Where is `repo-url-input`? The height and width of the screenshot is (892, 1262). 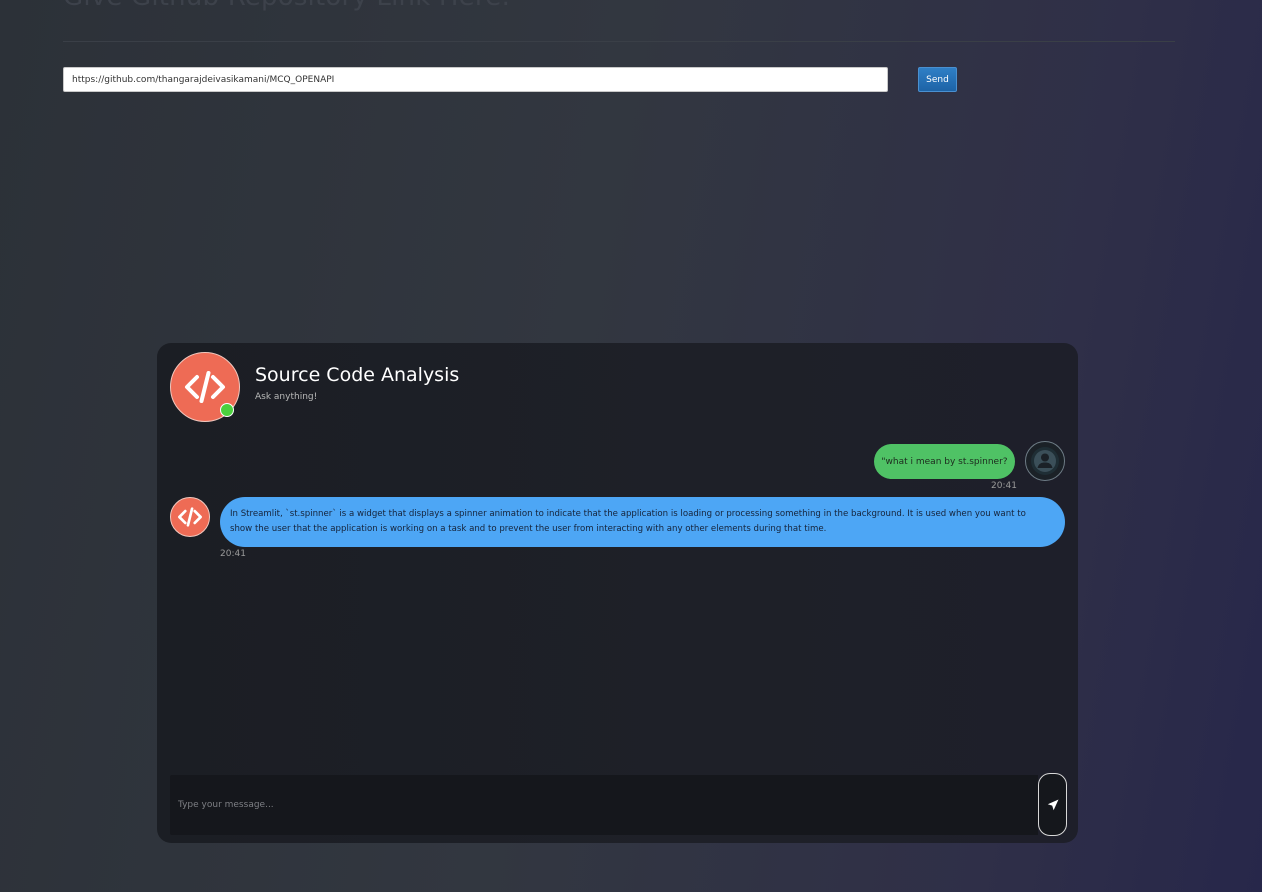
repo-url-input is located at coordinates (475, 79).